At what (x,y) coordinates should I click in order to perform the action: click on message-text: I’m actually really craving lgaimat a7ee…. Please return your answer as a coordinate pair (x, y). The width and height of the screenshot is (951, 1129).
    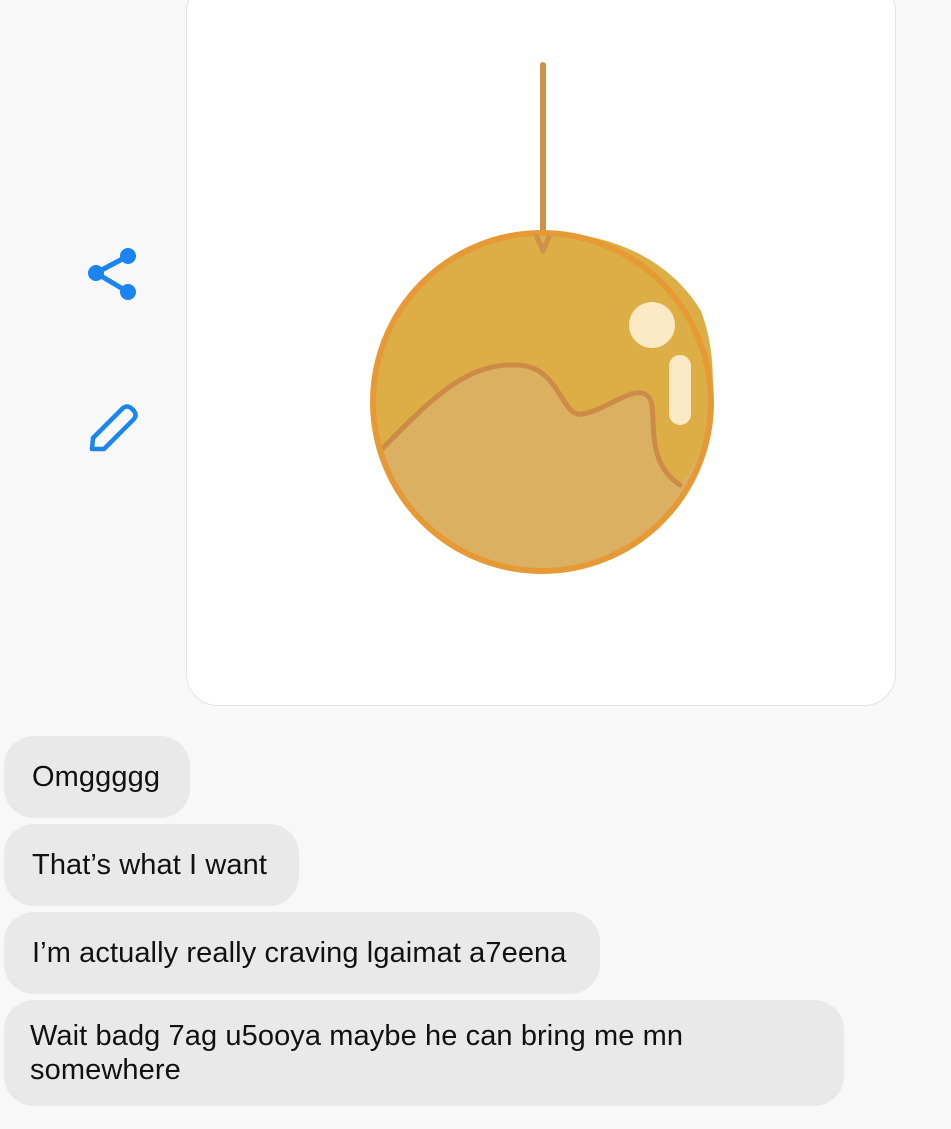
    Looking at the image, I should click on (299, 953).